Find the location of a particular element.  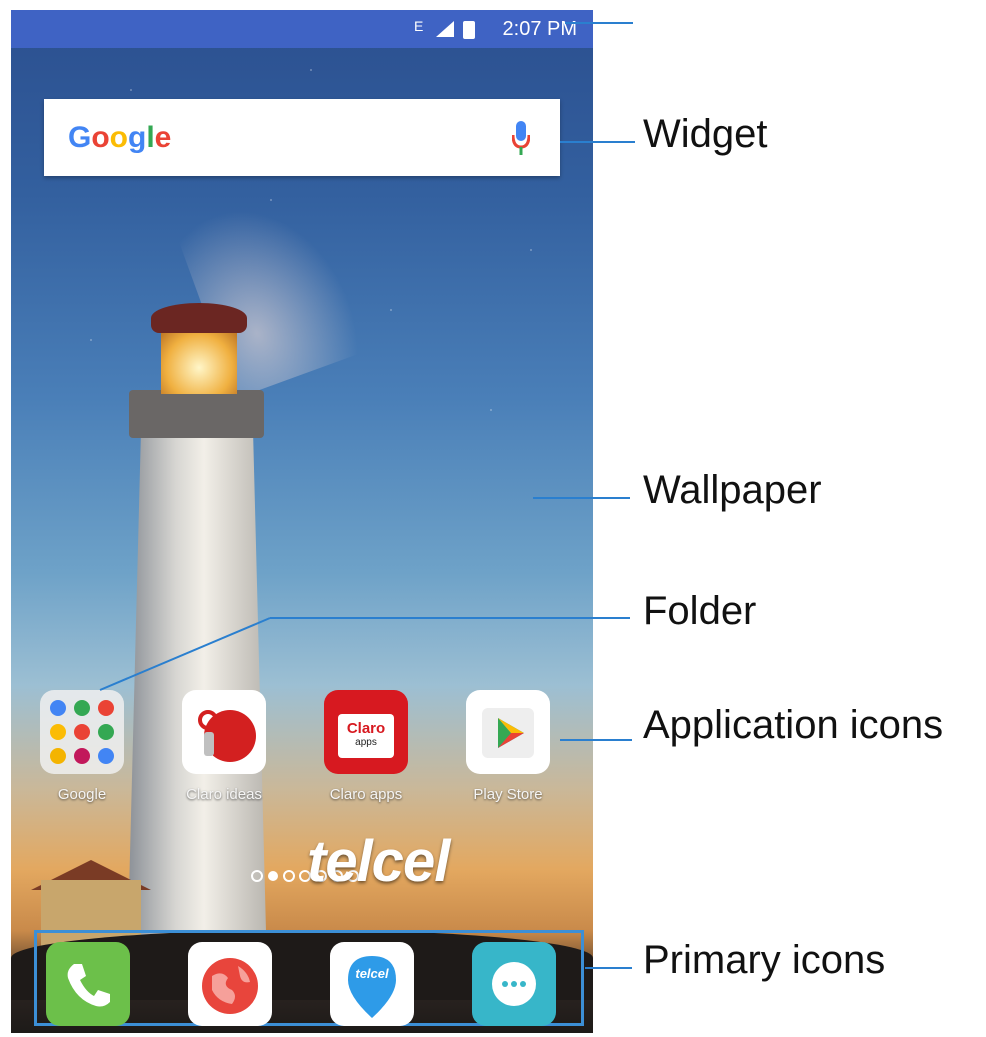

primary-icons-label: Primary icons is located at coordinates (764, 960).